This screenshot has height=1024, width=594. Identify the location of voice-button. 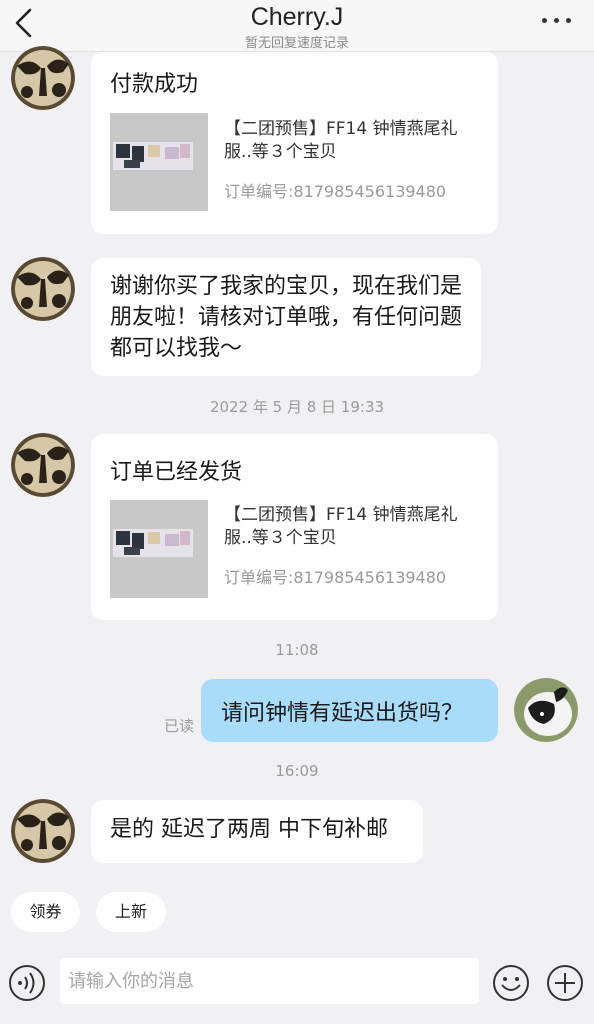
(27, 983).